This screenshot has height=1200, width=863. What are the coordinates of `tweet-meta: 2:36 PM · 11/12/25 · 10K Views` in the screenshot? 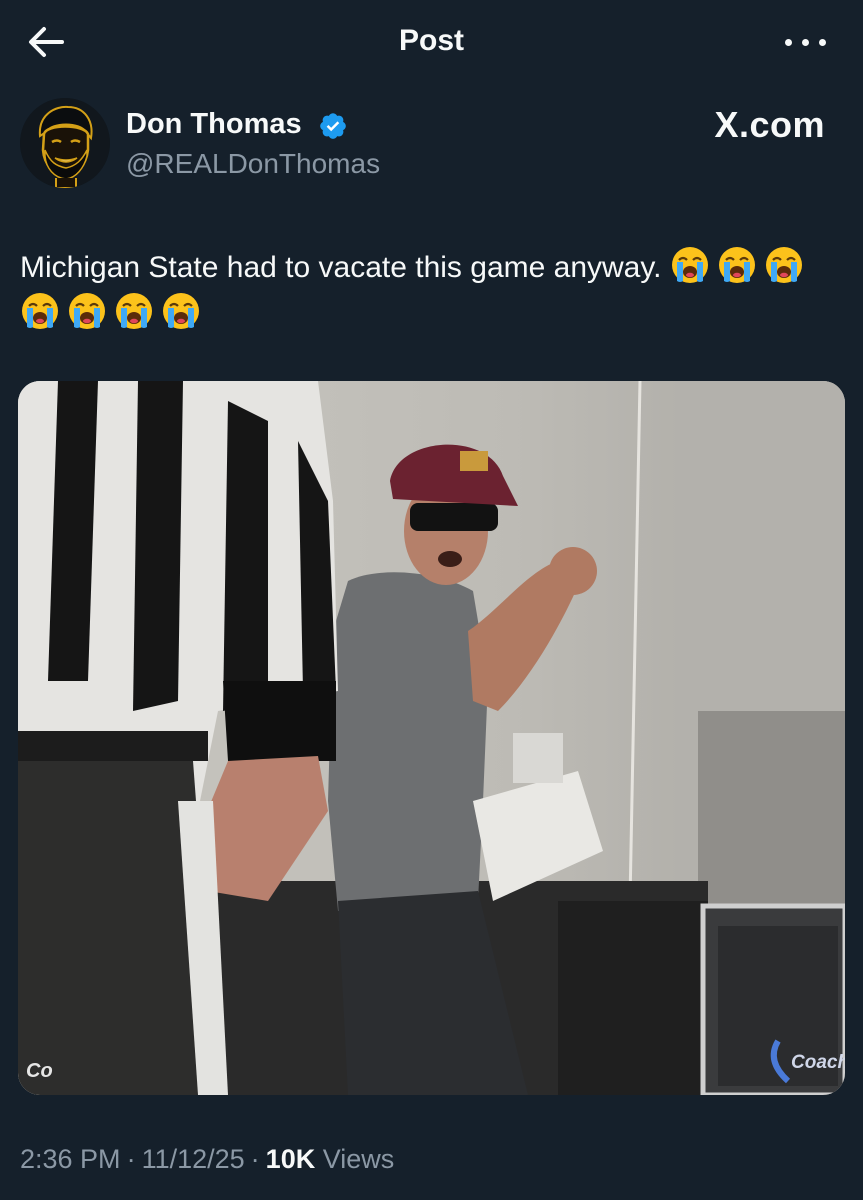 It's located at (207, 1159).